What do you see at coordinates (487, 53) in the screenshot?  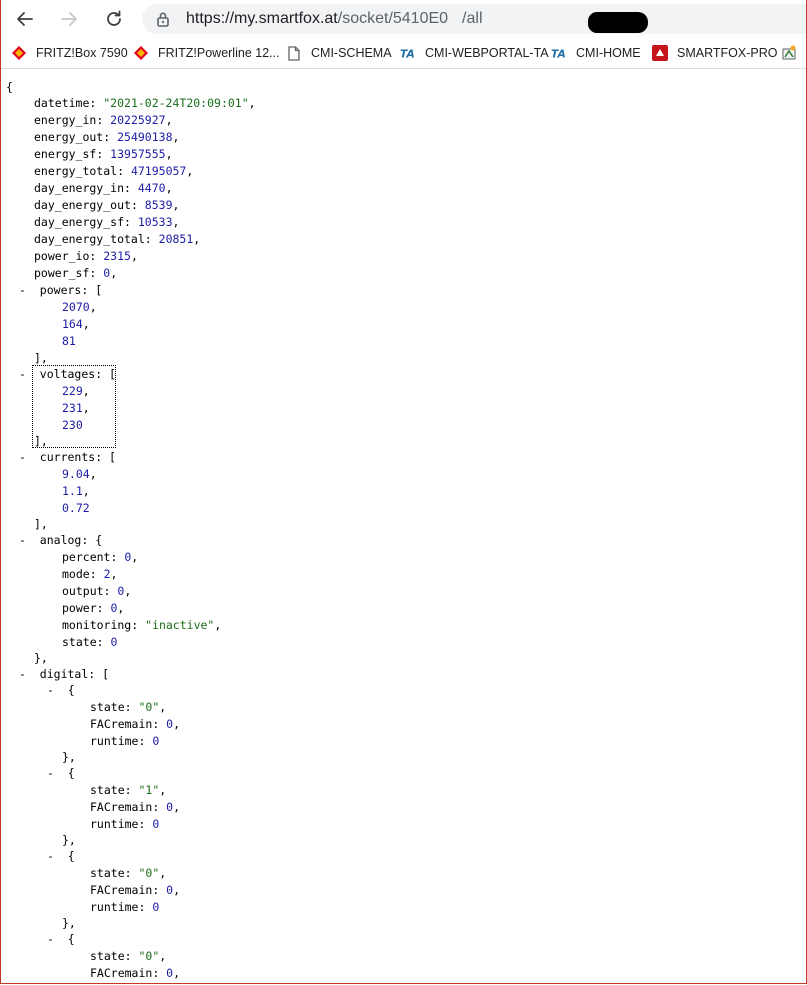 I see `bookmark-label: CMI-WEBPORTAL-TA` at bounding box center [487, 53].